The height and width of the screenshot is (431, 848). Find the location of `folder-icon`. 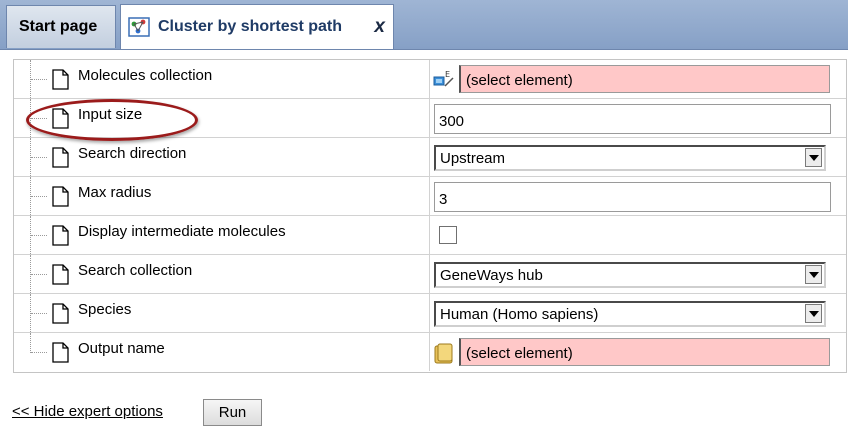

folder-icon is located at coordinates (444, 353).